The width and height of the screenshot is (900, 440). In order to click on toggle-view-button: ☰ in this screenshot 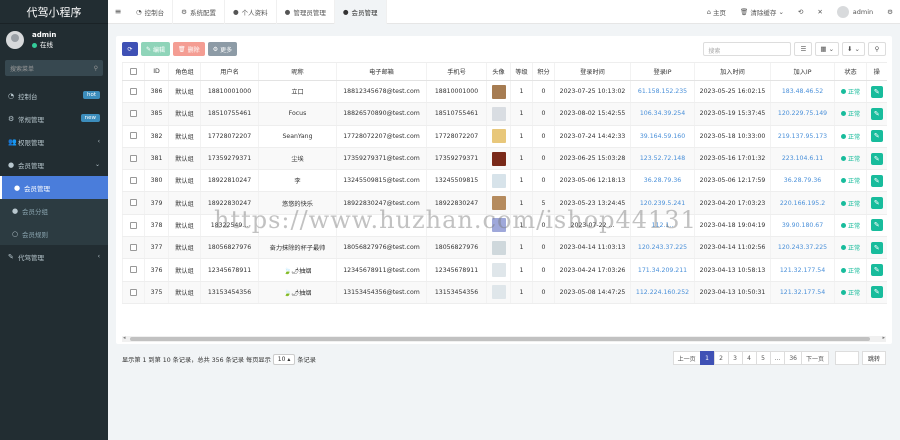, I will do `click(803, 49)`.